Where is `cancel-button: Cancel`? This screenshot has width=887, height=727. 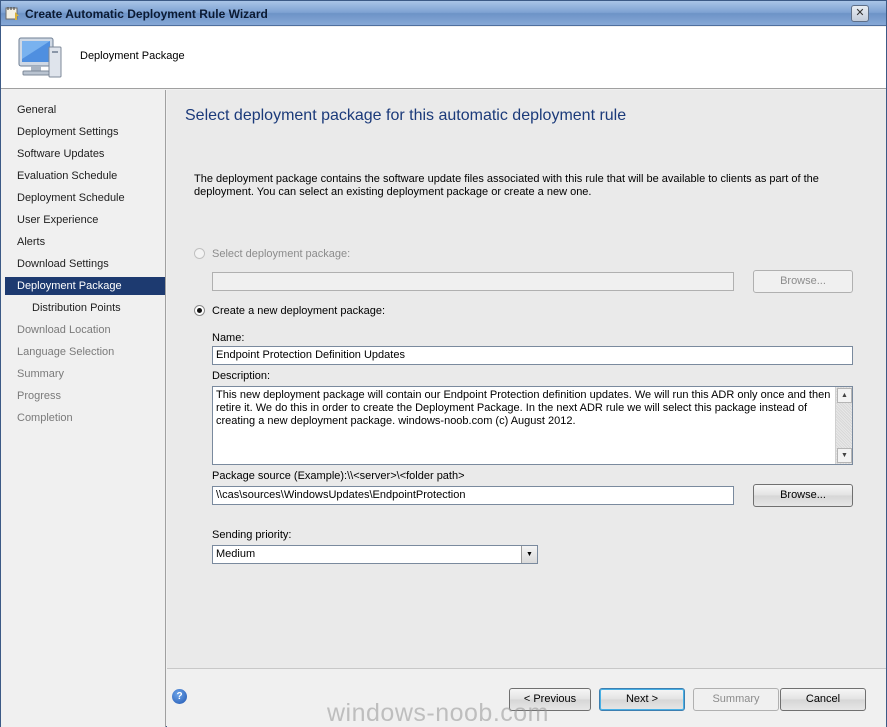
cancel-button: Cancel is located at coordinates (823, 699).